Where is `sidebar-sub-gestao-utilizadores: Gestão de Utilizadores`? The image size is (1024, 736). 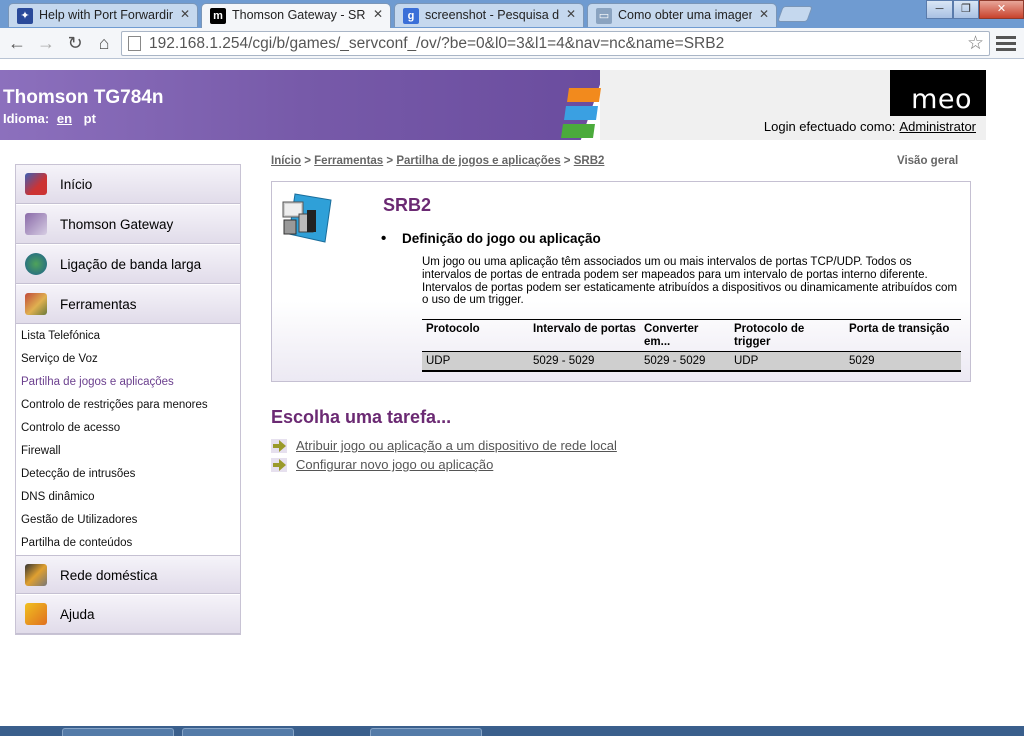
sidebar-sub-gestao-utilizadores: Gestão de Utilizadores is located at coordinates (79, 520).